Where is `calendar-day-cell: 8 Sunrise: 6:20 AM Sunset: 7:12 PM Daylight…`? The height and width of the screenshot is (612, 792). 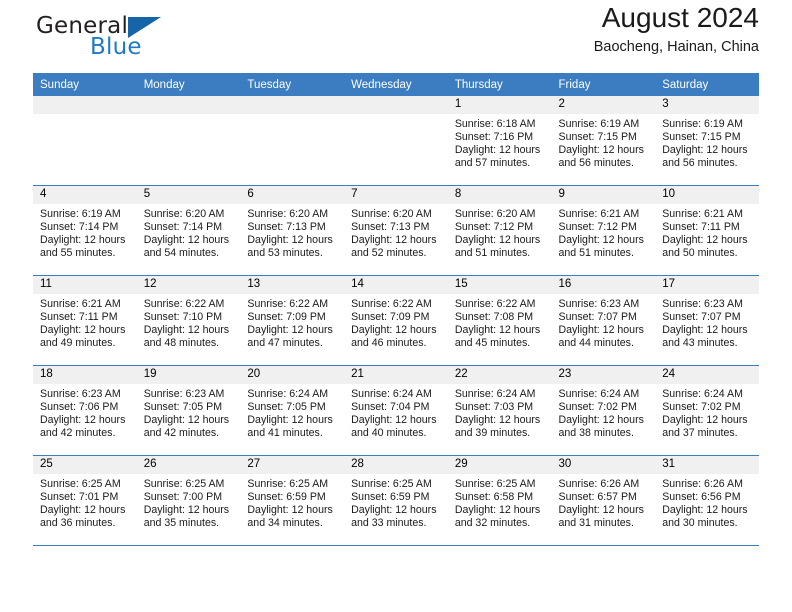 calendar-day-cell: 8 Sunrise: 6:20 AM Sunset: 7:12 PM Daylight… is located at coordinates (499, 230).